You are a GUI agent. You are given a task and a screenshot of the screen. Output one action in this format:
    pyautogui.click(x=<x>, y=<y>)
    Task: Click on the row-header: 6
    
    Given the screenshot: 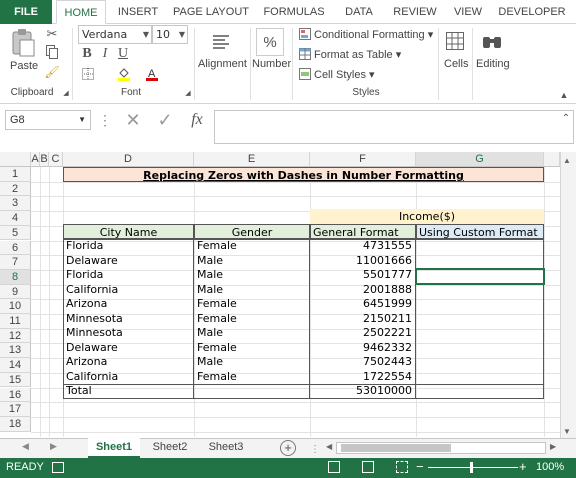 What is the action you would take?
    pyautogui.click(x=15, y=248)
    